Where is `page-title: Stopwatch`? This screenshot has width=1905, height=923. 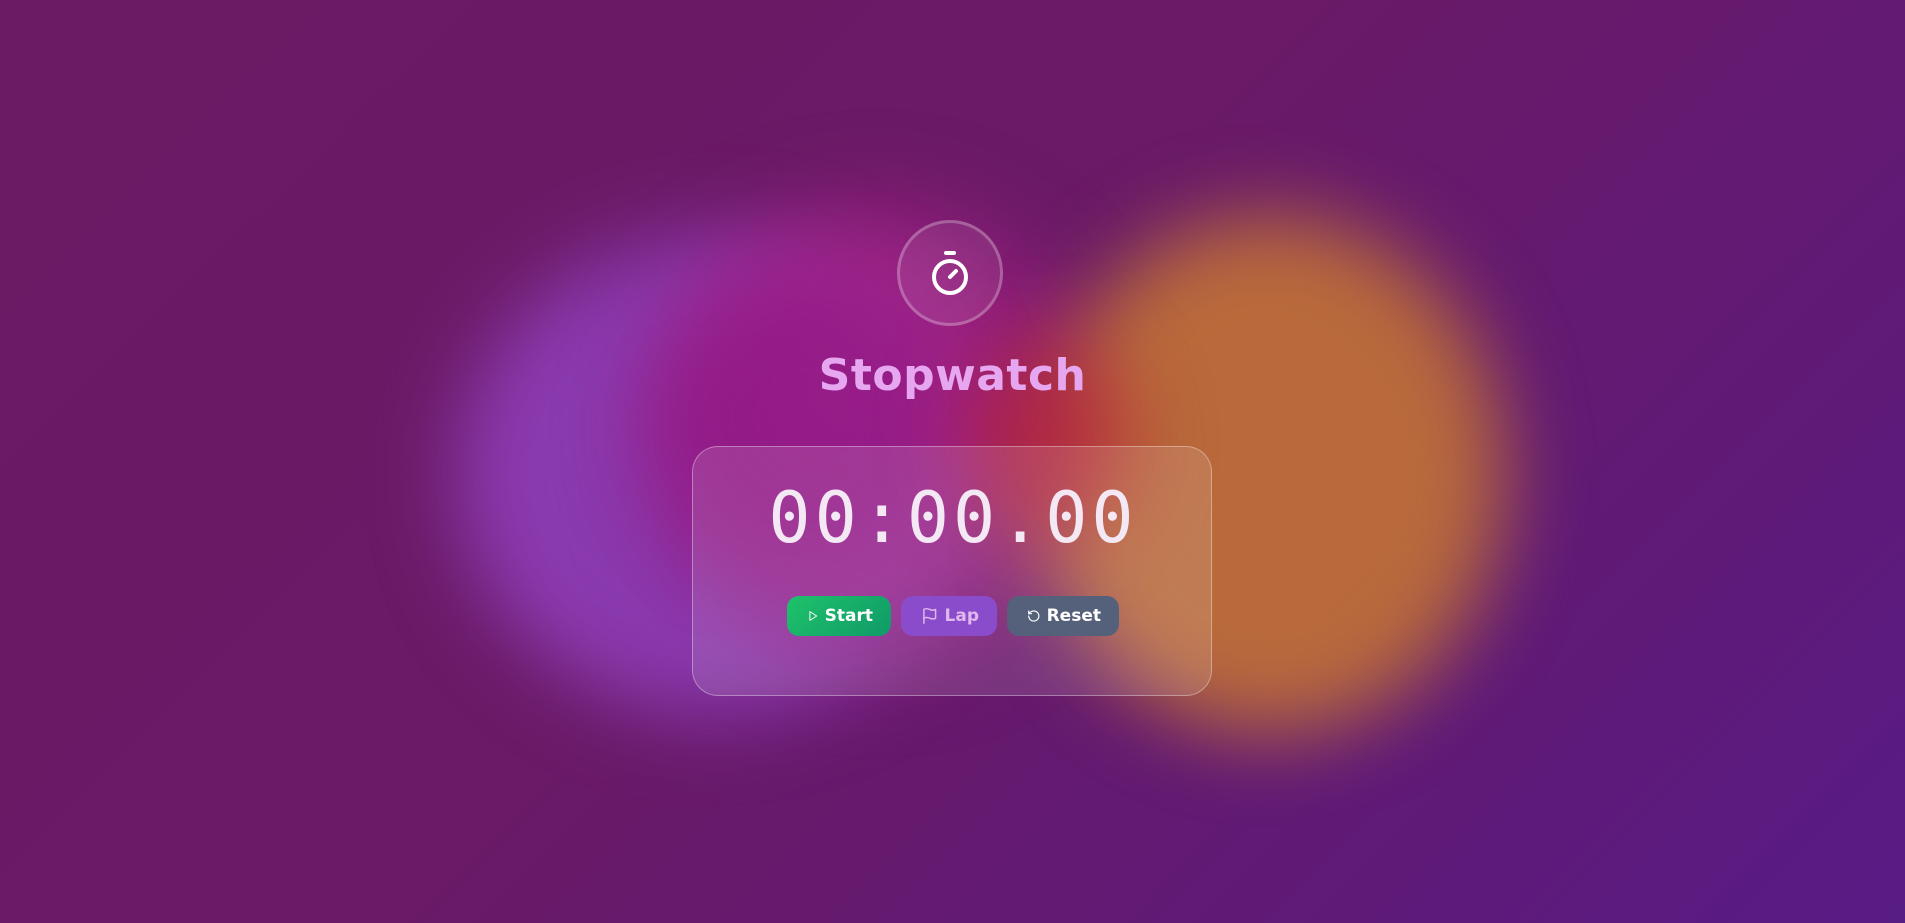
page-title: Stopwatch is located at coordinates (952, 375).